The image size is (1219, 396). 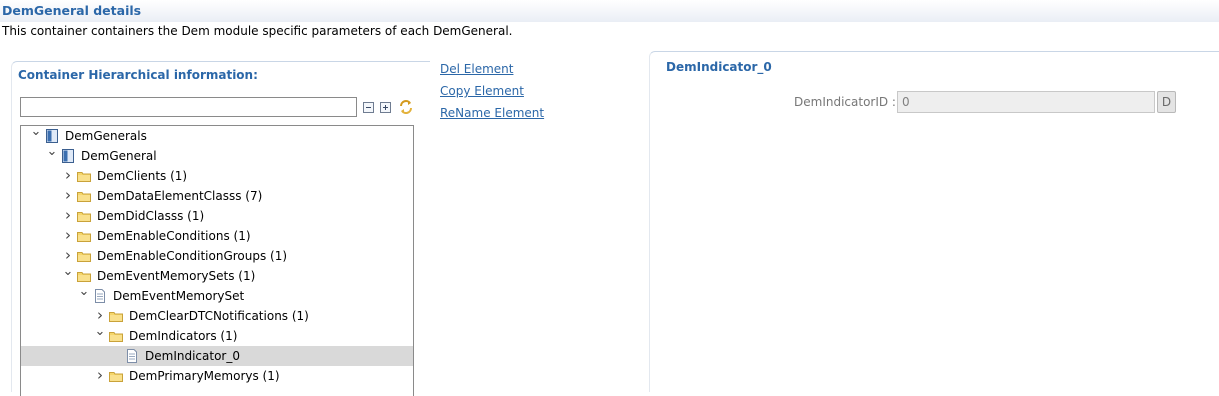 I want to click on tree-item-label: DemIndicator_0, so click(x=192, y=356).